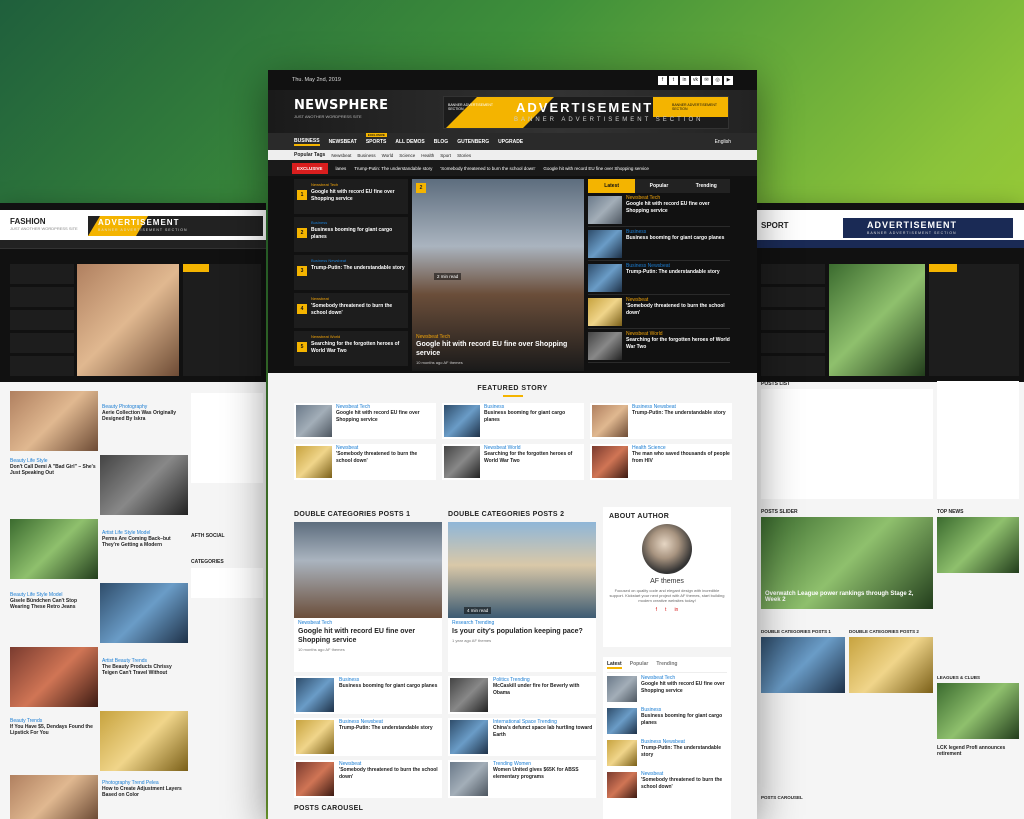  I want to click on nav-blog: BLOG, so click(441, 142).